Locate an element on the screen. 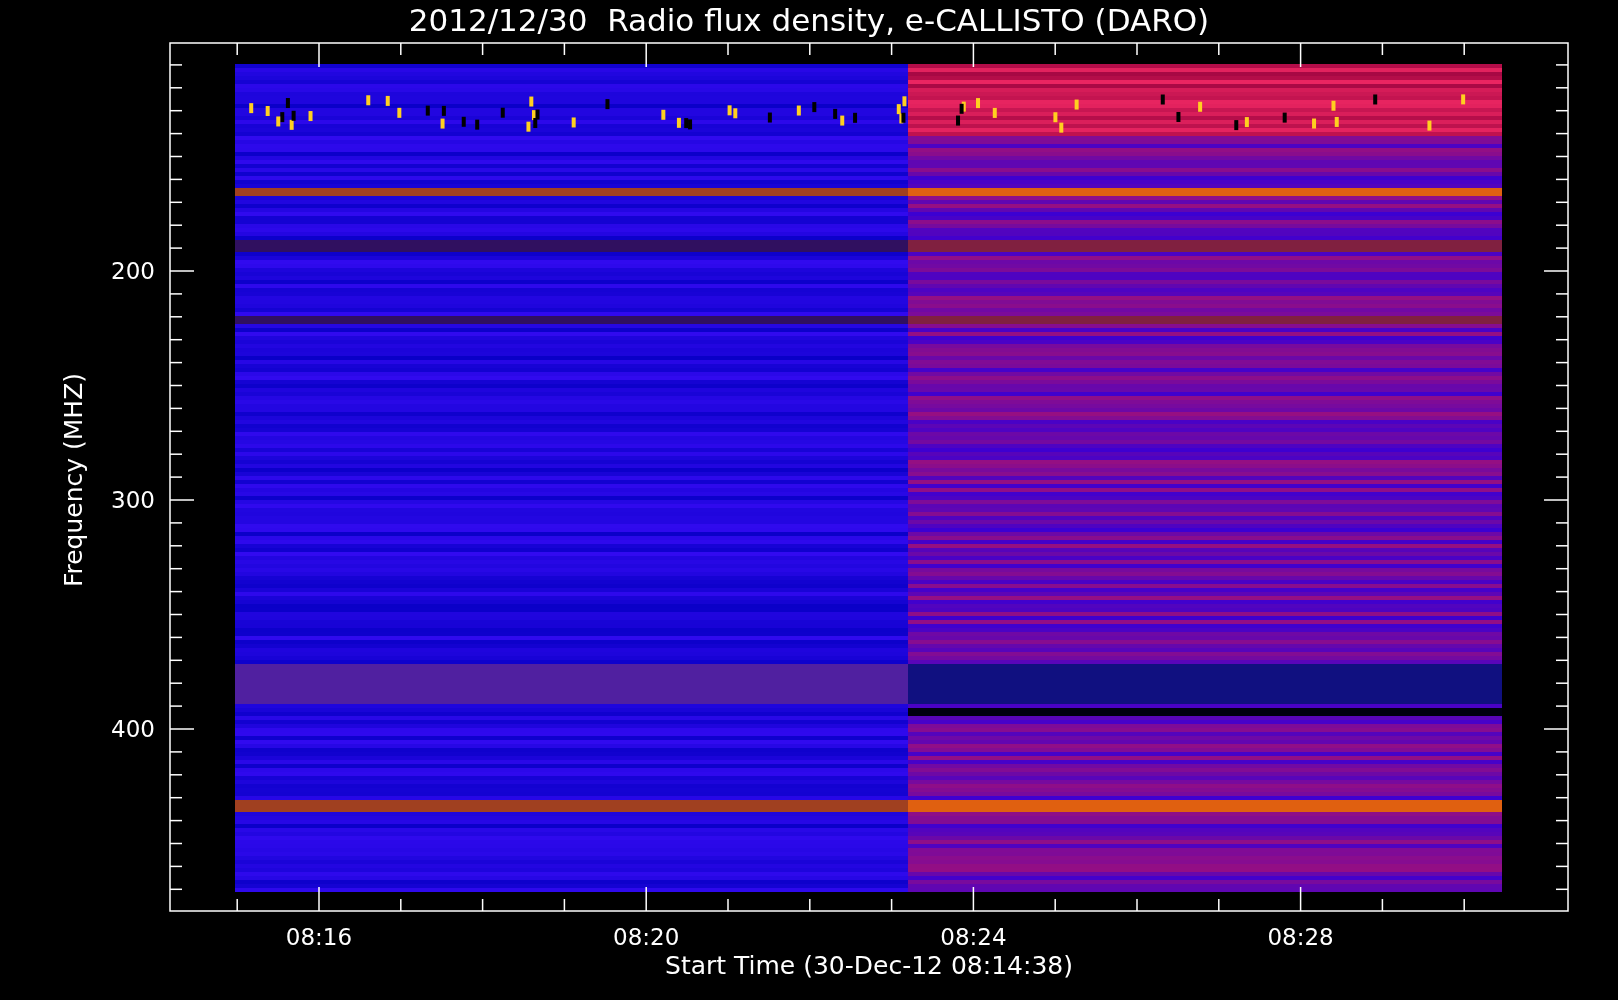 This screenshot has width=1618, height=1000. tick-label: 400 is located at coordinates (133, 729).